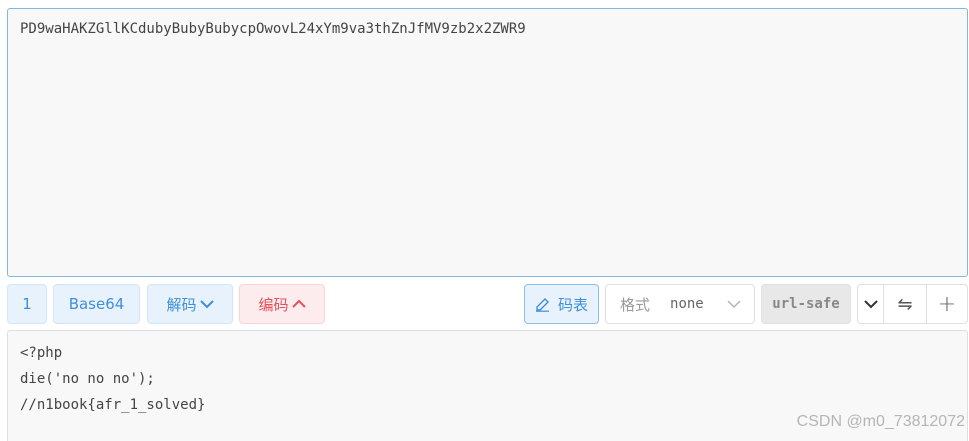  Describe the element at coordinates (298, 304) in the screenshot. I see `chevron-up-icon` at that location.